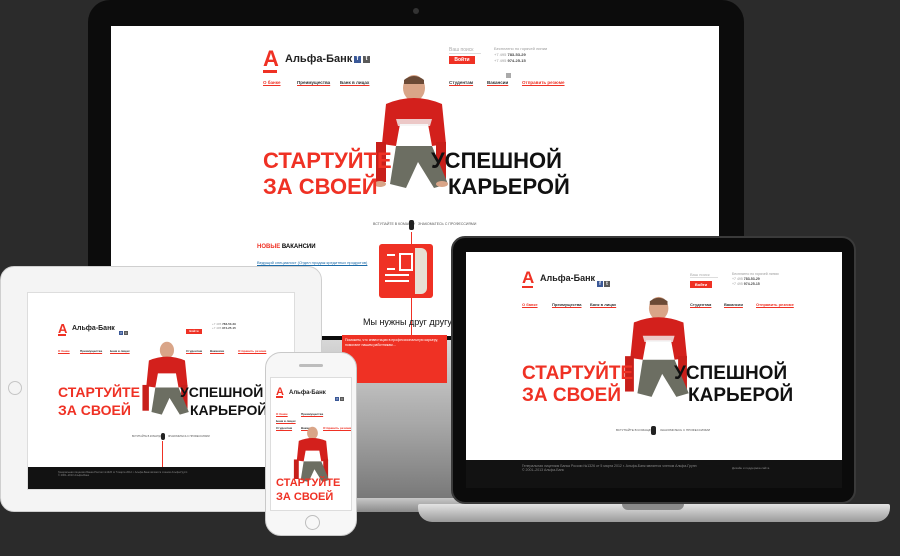 The width and height of the screenshot is (900, 556). Describe the element at coordinates (508, 75) in the screenshot. I see `rss-icon` at that location.